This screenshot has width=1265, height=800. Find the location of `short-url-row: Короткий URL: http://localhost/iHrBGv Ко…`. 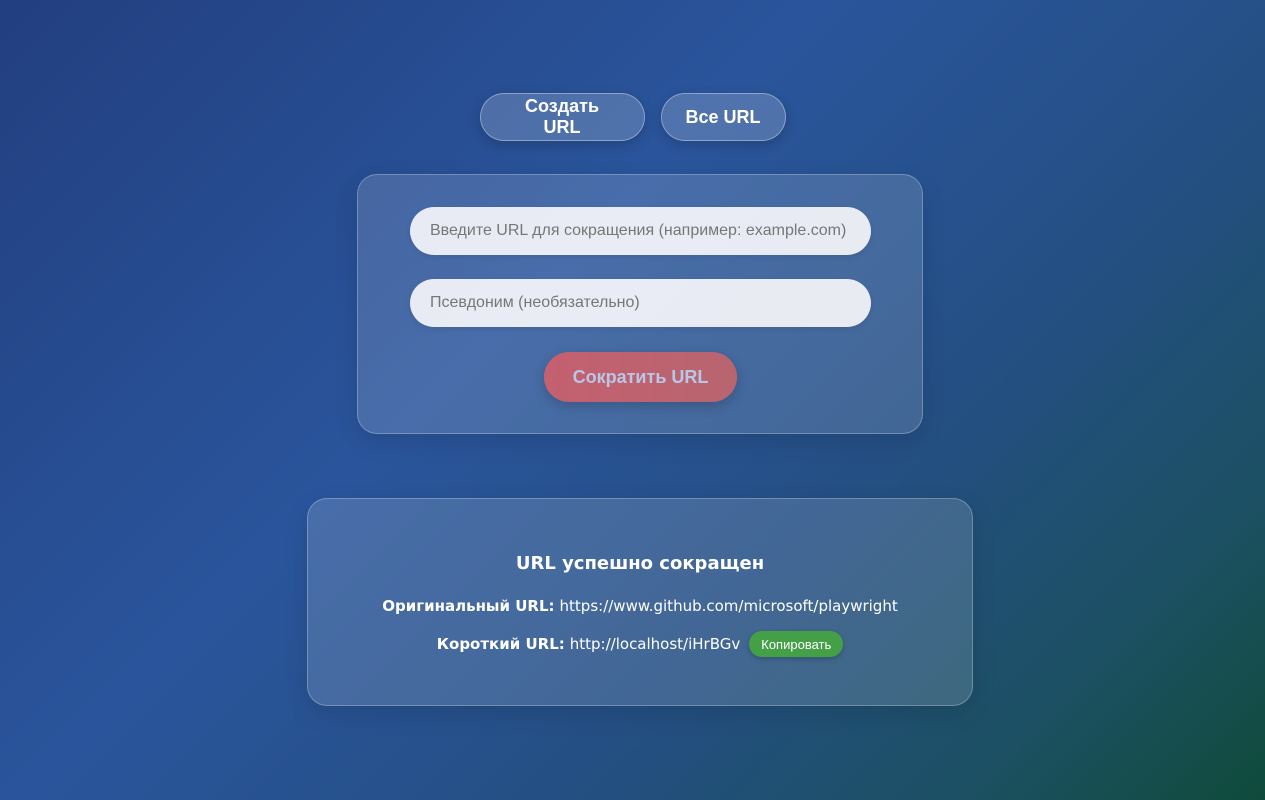

short-url-row: Короткий URL: http://localhost/iHrBGv Ко… is located at coordinates (640, 644).